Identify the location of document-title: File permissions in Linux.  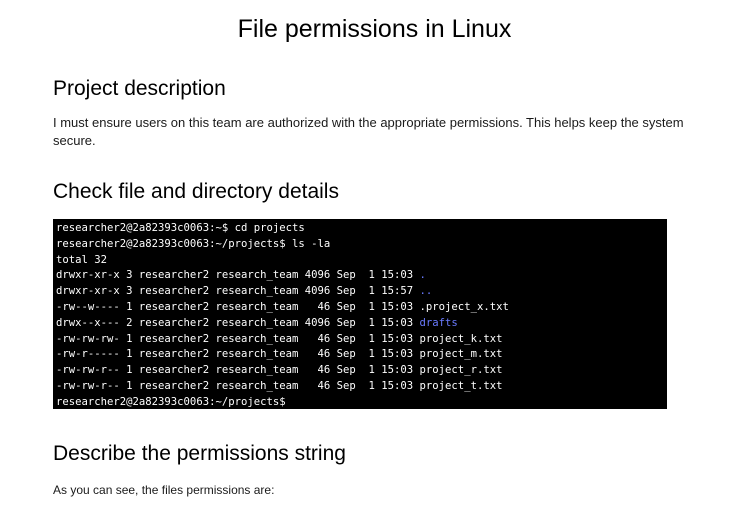
(374, 29).